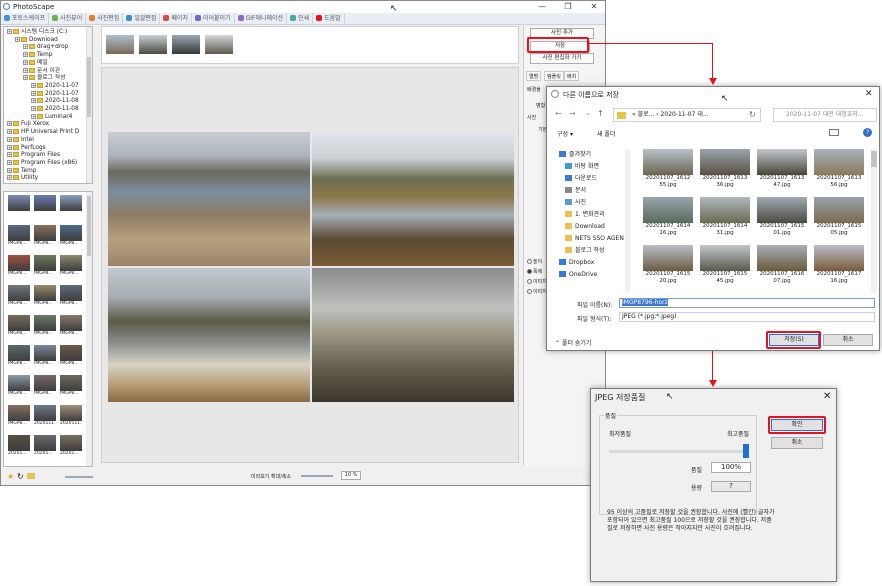 The image size is (882, 586). I want to click on file-item: 20201107_1615 20.jpg, so click(668, 269).